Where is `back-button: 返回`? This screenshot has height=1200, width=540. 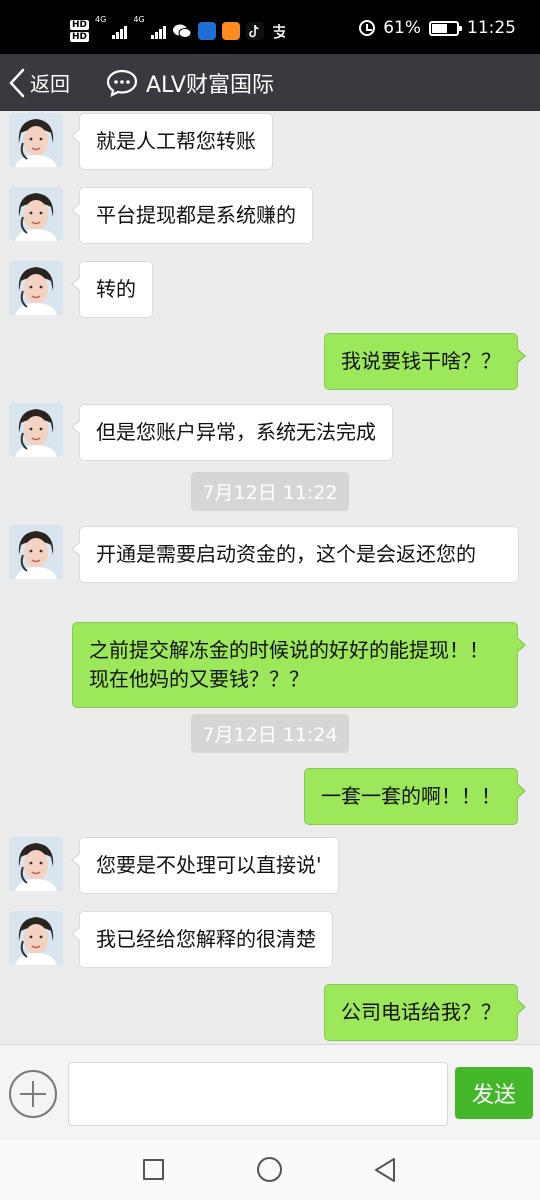 back-button: 返回 is located at coordinates (39, 82).